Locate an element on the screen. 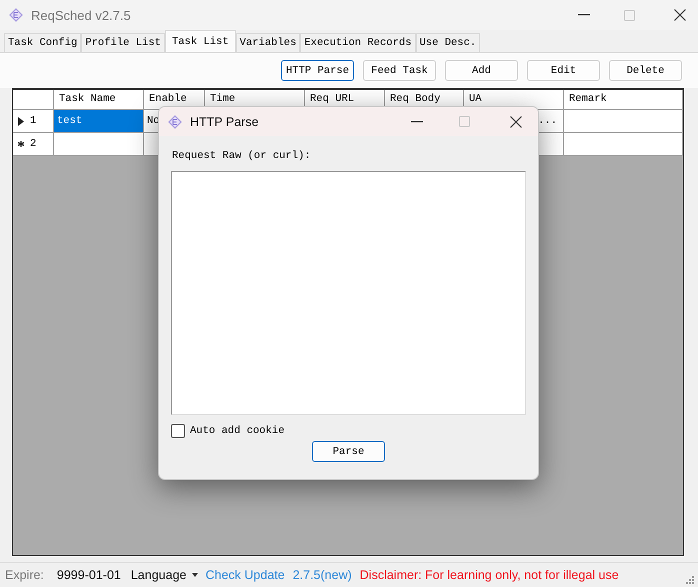 The width and height of the screenshot is (698, 587). tab: Variables is located at coordinates (268, 42).